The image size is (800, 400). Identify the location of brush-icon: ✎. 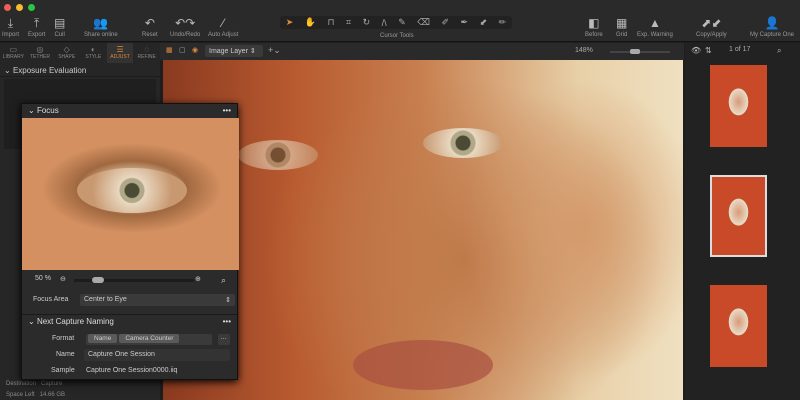
(402, 22).